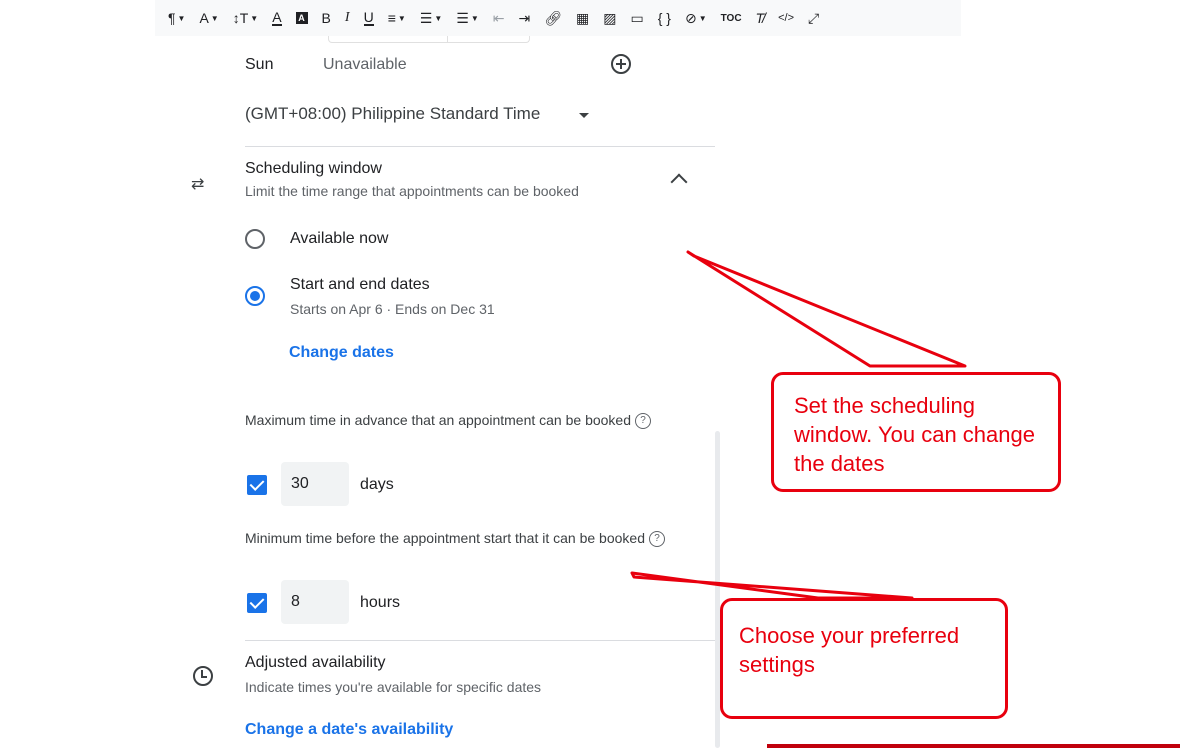 This screenshot has height=748, width=1180. What do you see at coordinates (826, 309) in the screenshot?
I see `arrow-to-scheduling-window` at bounding box center [826, 309].